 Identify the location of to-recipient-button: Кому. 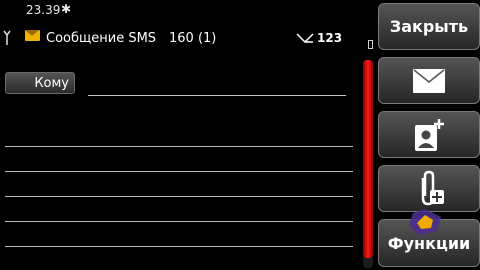
(40, 83).